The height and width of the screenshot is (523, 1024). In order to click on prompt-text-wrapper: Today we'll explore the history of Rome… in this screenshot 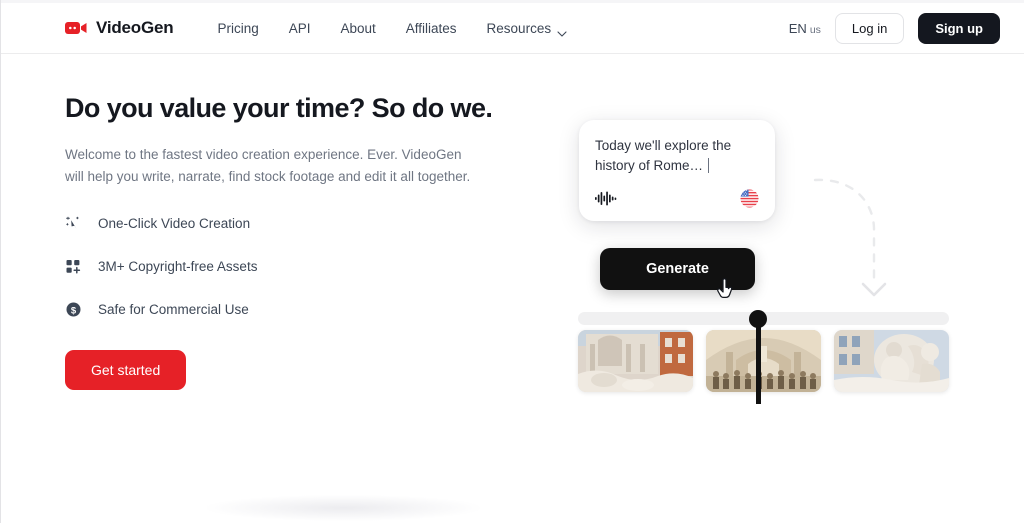, I will do `click(677, 155)`.